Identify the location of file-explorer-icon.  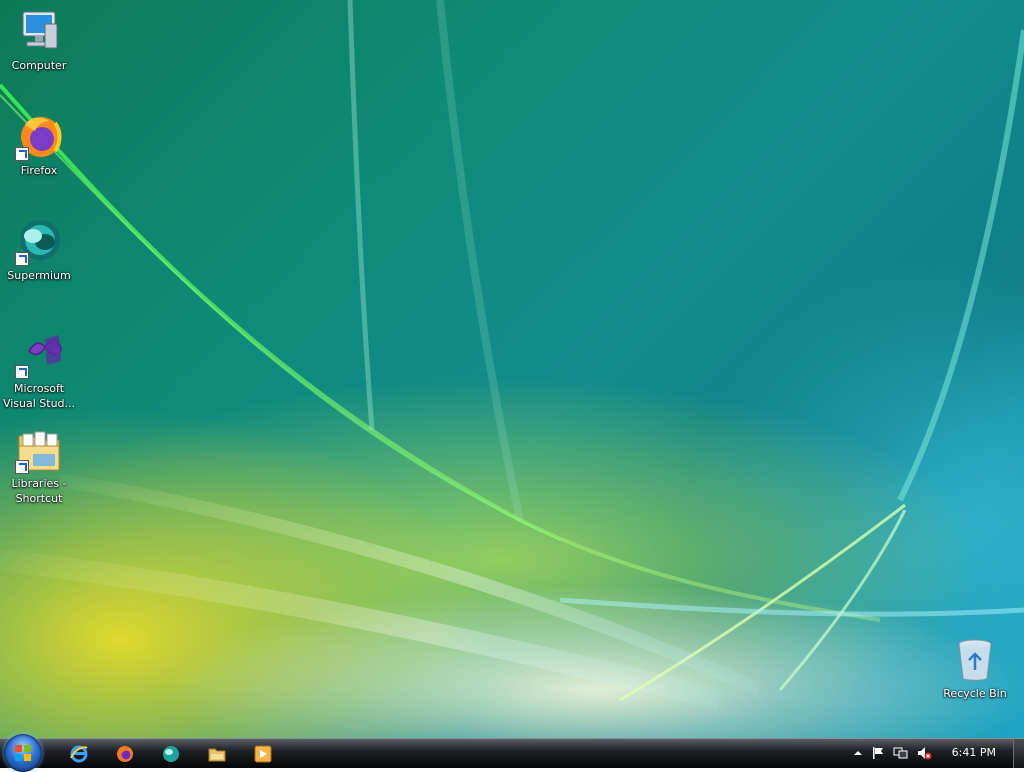
(217, 754).